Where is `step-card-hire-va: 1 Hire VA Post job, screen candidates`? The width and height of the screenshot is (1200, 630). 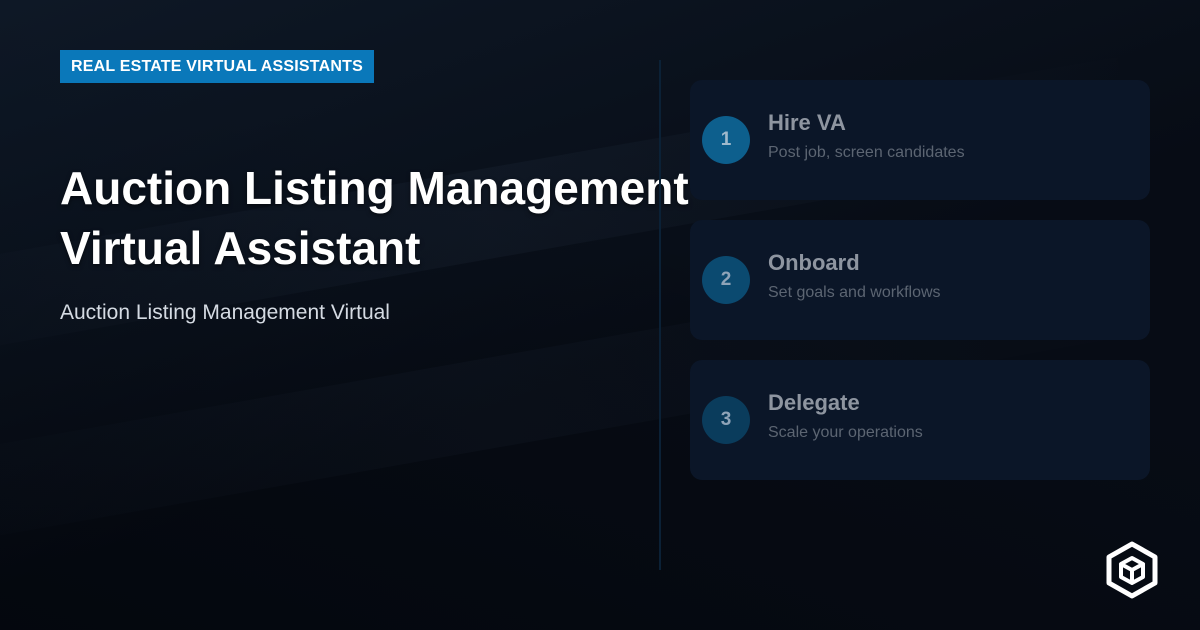
step-card-hire-va: 1 Hire VA Post job, screen candidates is located at coordinates (920, 140).